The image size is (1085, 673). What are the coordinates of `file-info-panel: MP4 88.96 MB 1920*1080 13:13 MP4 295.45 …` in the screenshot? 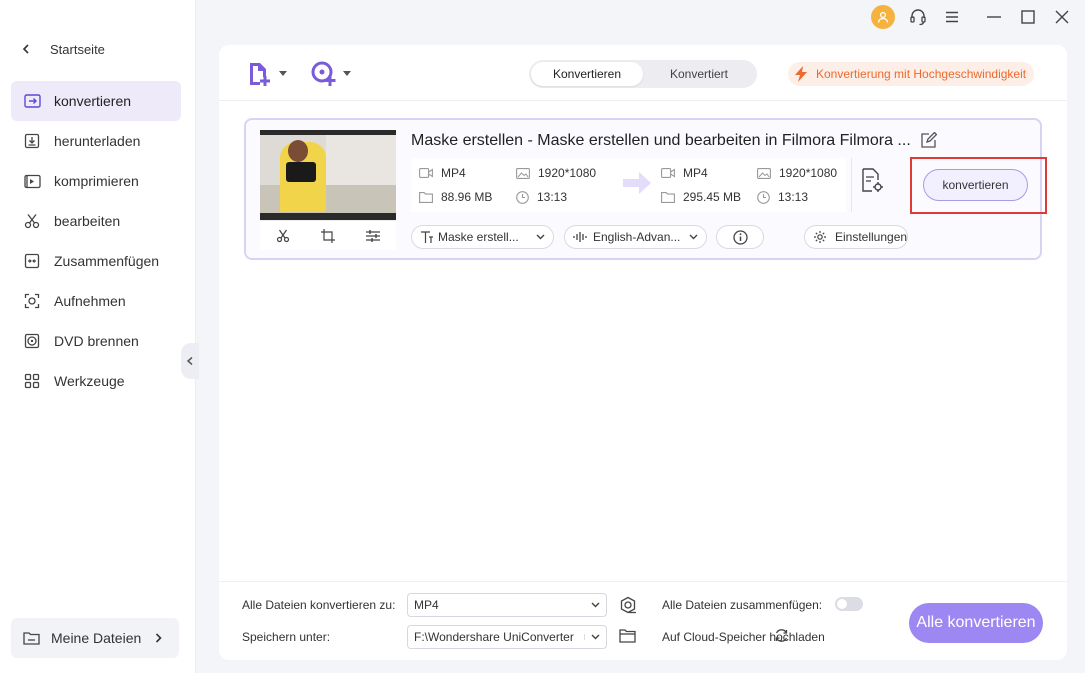 It's located at (628, 185).